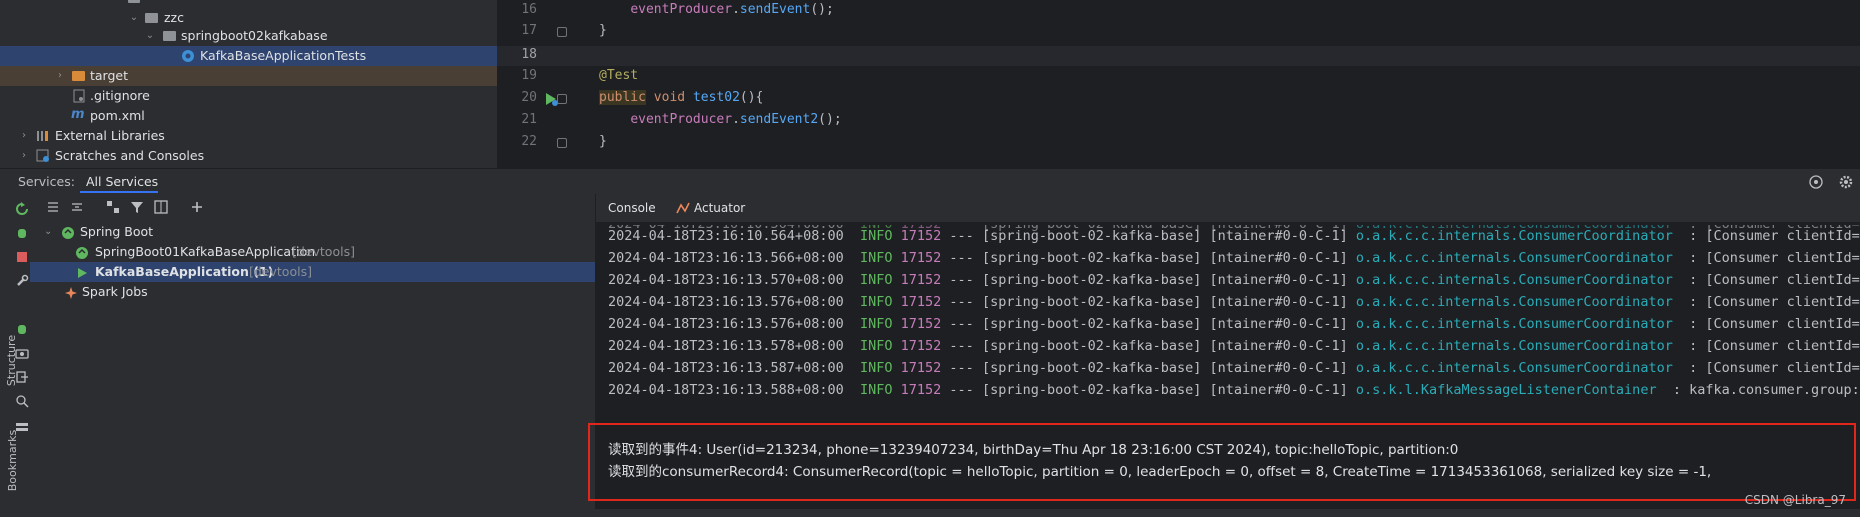 This screenshot has width=1860, height=517. Describe the element at coordinates (53, 207) in the screenshot. I see `expand-all-icon` at that location.